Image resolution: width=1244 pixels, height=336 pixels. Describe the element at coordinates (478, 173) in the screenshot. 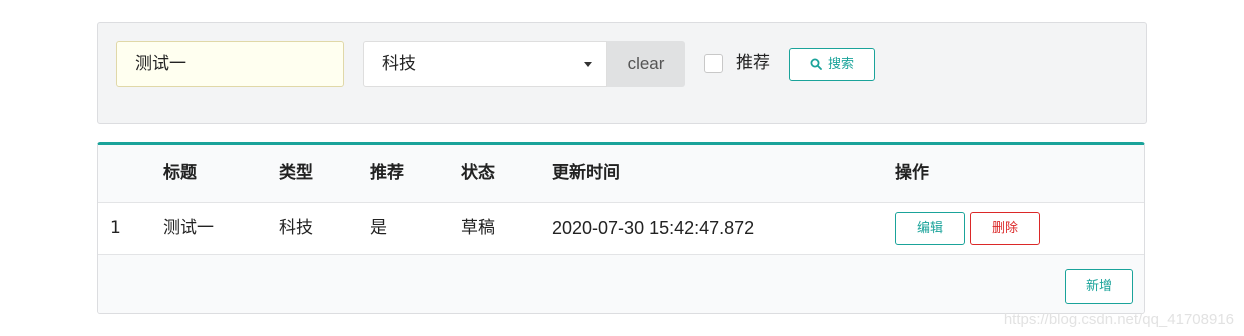

I see `header-status: 状态` at that location.